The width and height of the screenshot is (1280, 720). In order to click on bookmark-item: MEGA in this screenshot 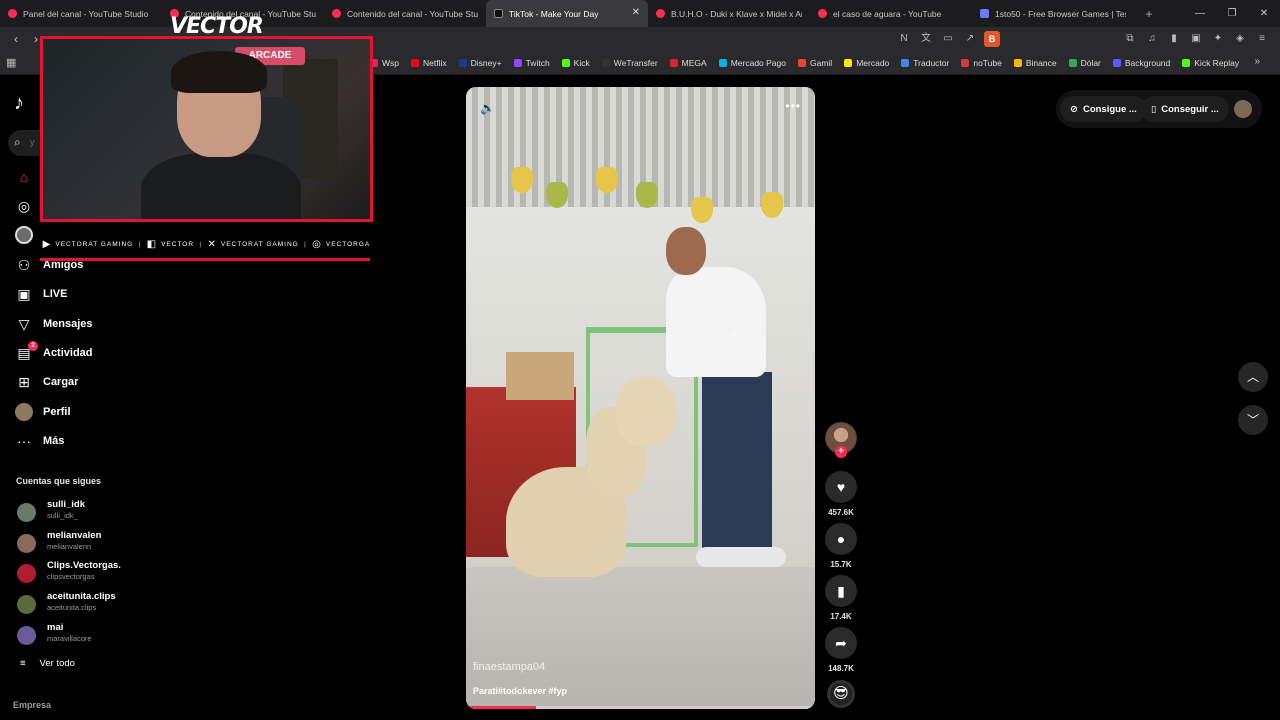, I will do `click(688, 63)`.